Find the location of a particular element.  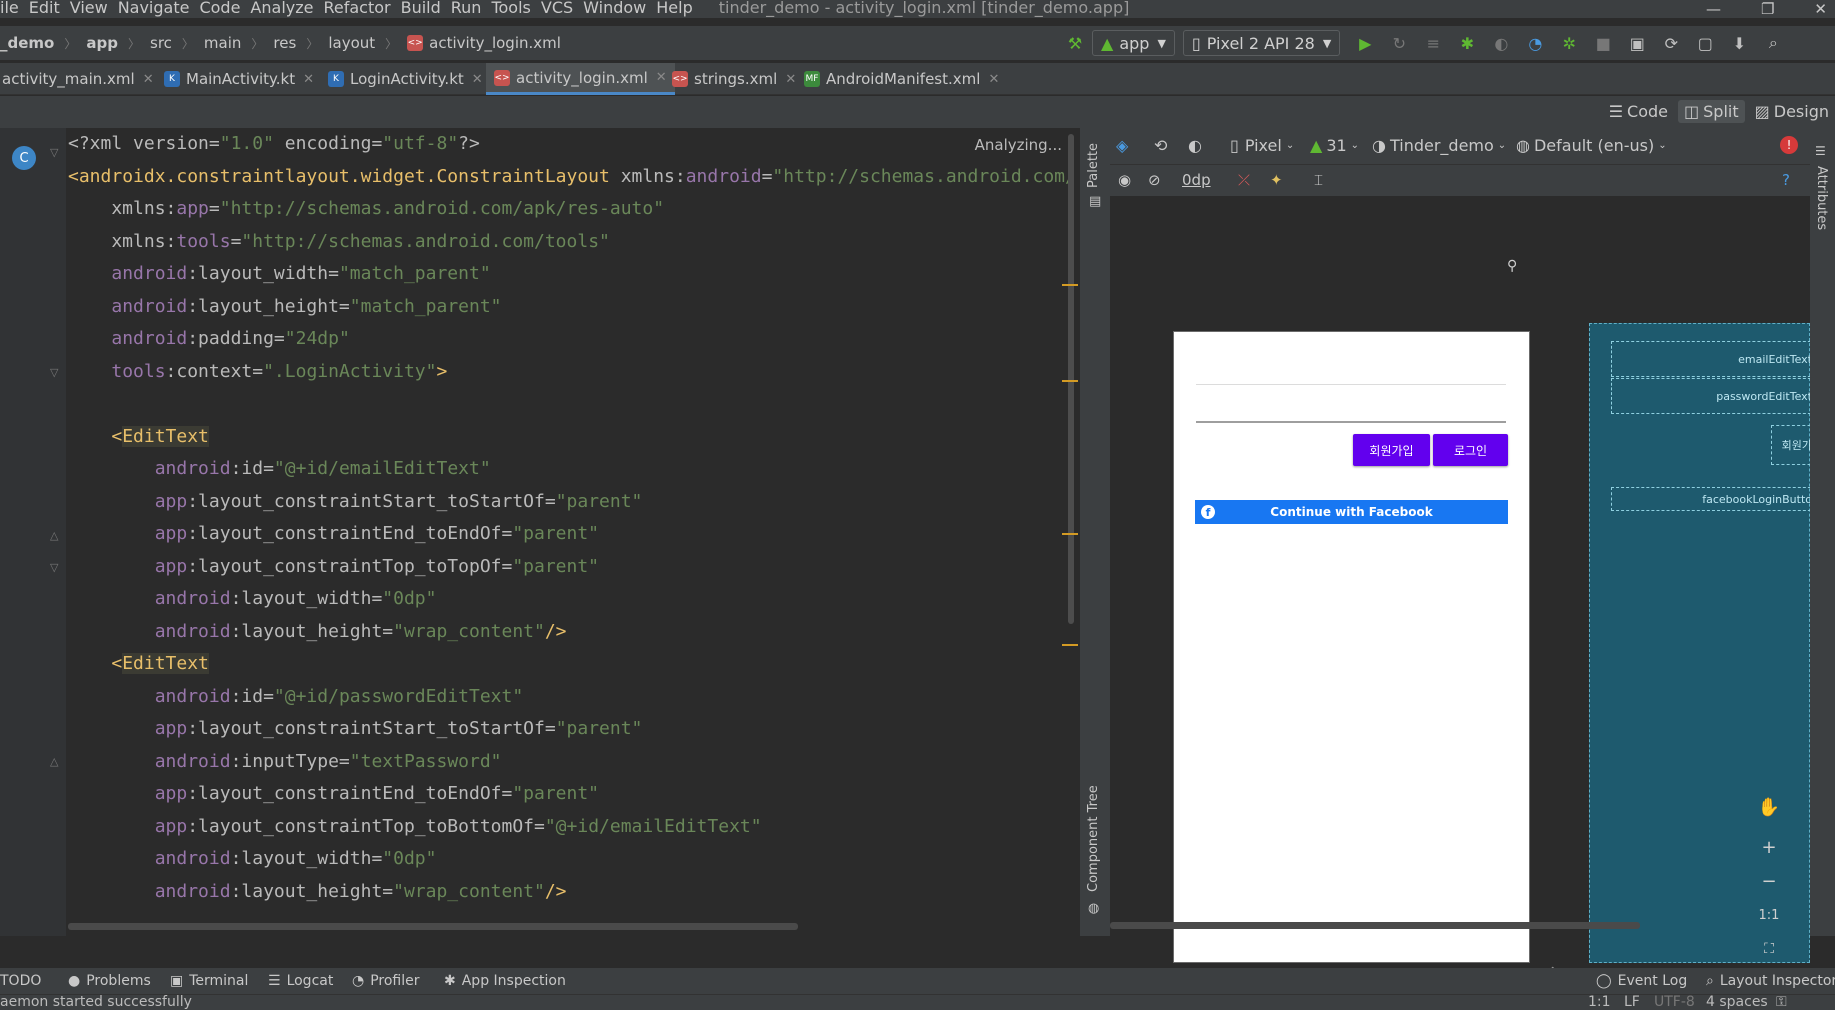

code-line: tools:context=".LoginActivity"> is located at coordinates (568, 372).